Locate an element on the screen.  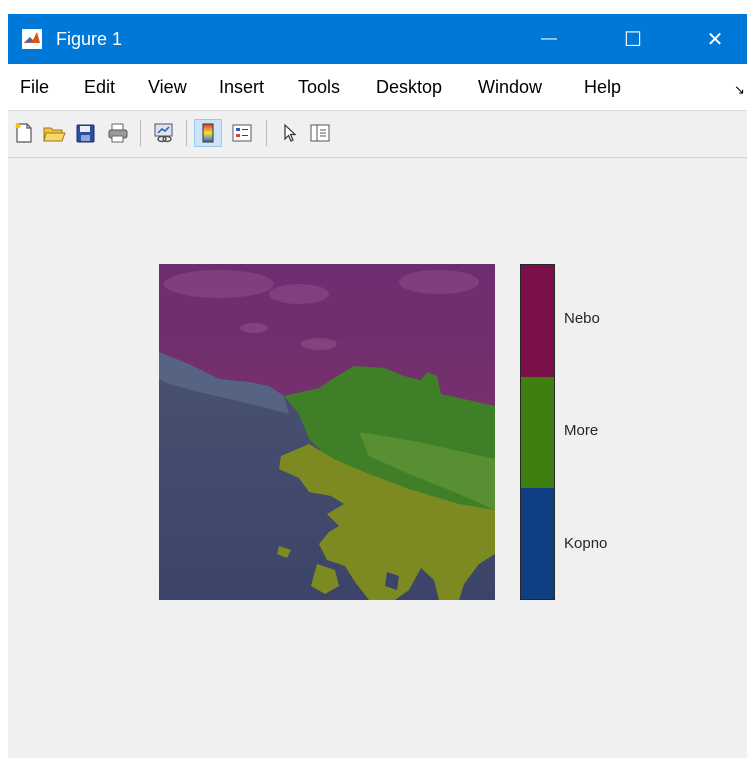
colorbar is located at coordinates (537, 432).